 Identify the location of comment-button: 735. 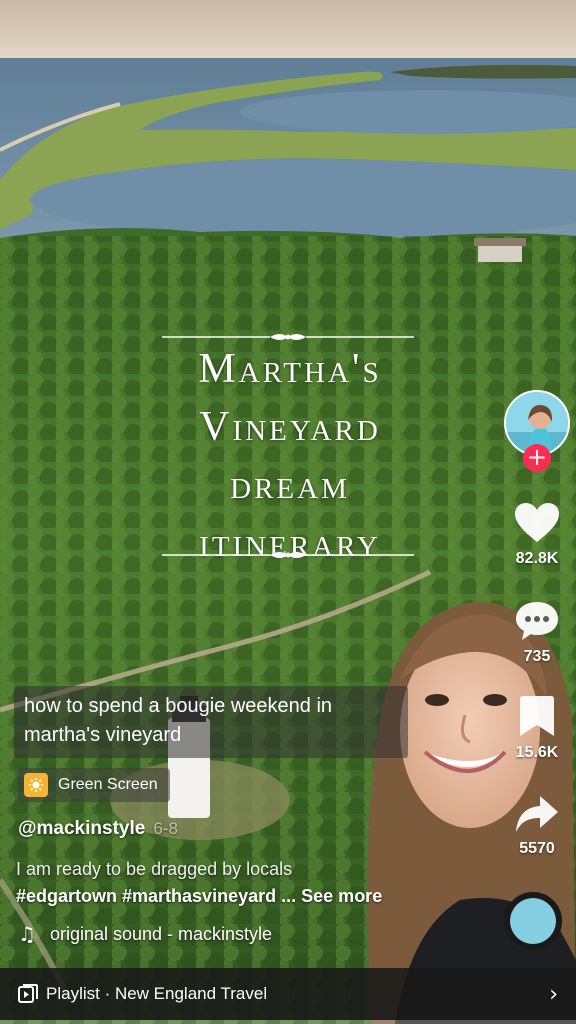
(537, 633).